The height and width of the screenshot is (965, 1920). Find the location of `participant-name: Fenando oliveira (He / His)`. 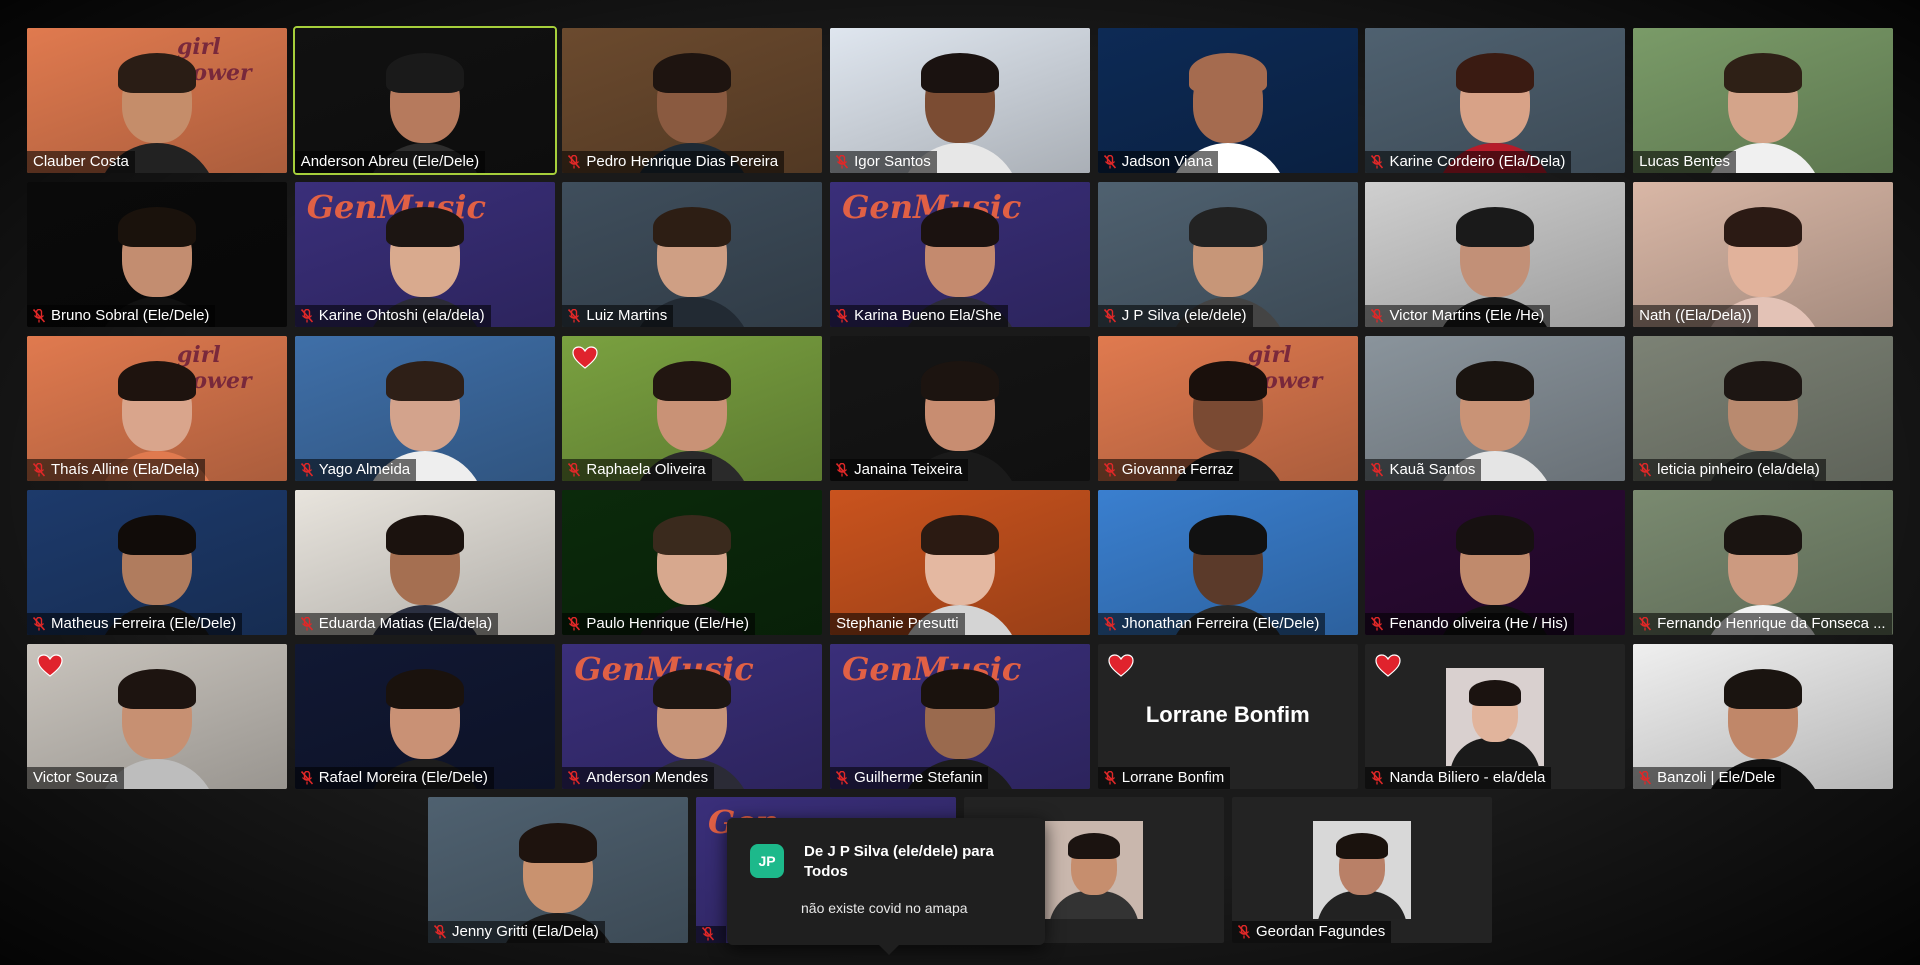

participant-name: Fenando oliveira (He / His) is located at coordinates (1478, 623).